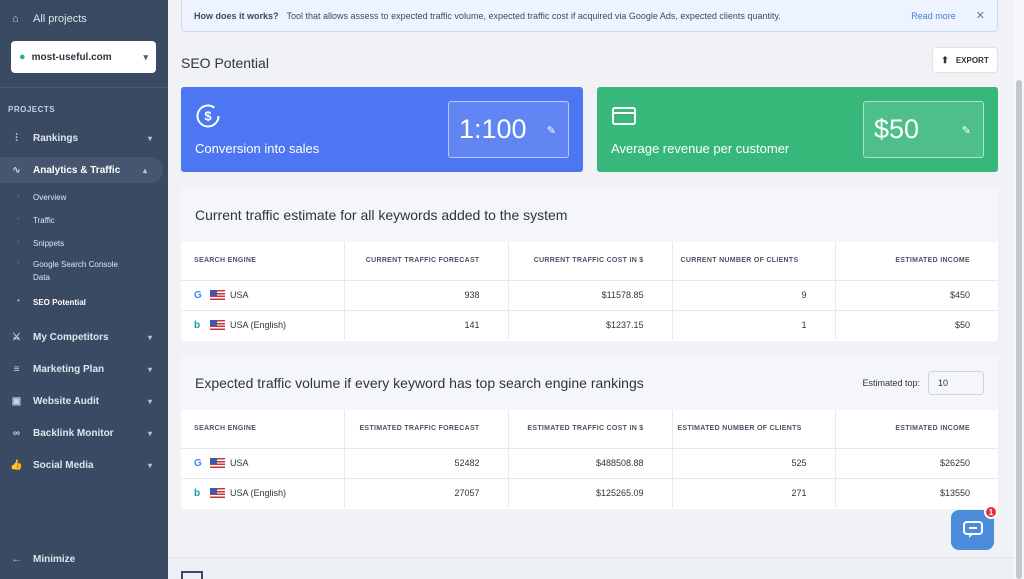 The height and width of the screenshot is (579, 1024). What do you see at coordinates (16, 138) in the screenshot?
I see `bar-chart-icon: ⫶` at bounding box center [16, 138].